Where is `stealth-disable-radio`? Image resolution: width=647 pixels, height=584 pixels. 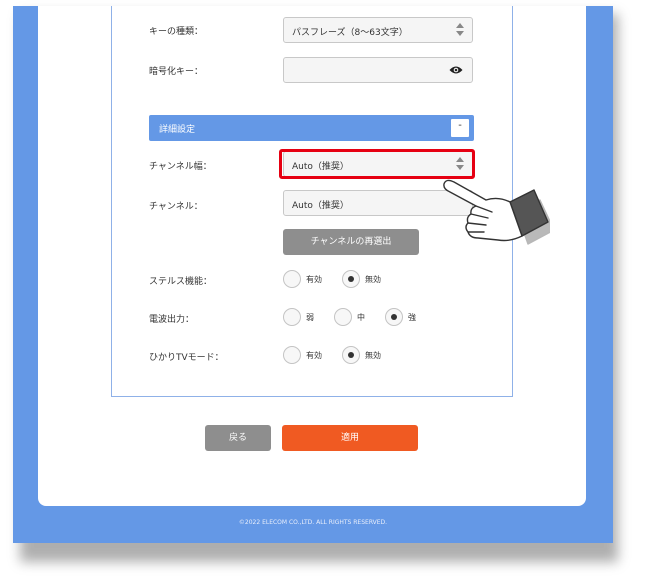 stealth-disable-radio is located at coordinates (351, 279).